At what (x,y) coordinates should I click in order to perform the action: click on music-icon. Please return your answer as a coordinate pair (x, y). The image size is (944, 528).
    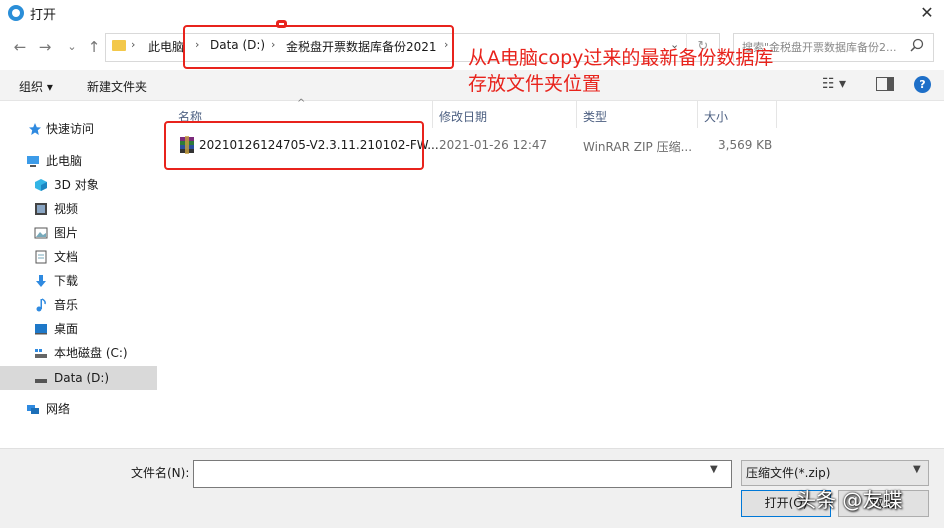
    Looking at the image, I should click on (41, 305).